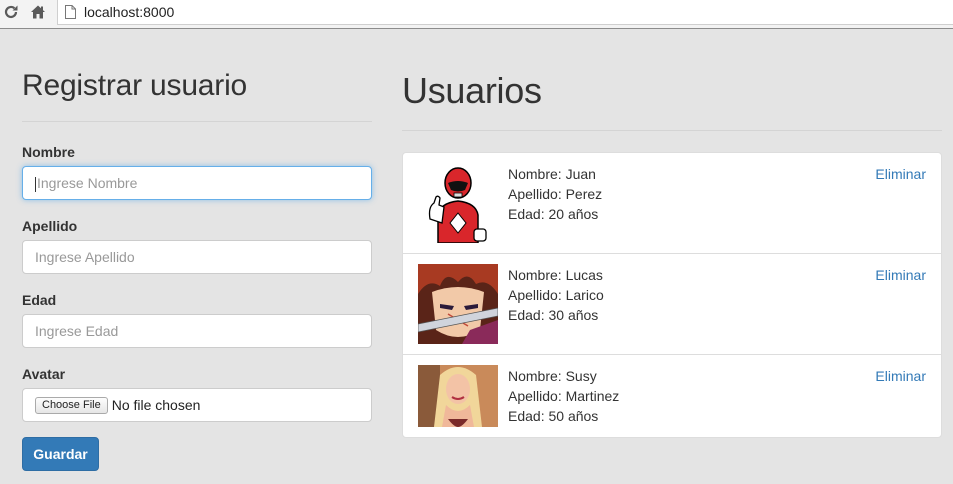  What do you see at coordinates (197, 121) in the screenshot?
I see `form-divider` at bounding box center [197, 121].